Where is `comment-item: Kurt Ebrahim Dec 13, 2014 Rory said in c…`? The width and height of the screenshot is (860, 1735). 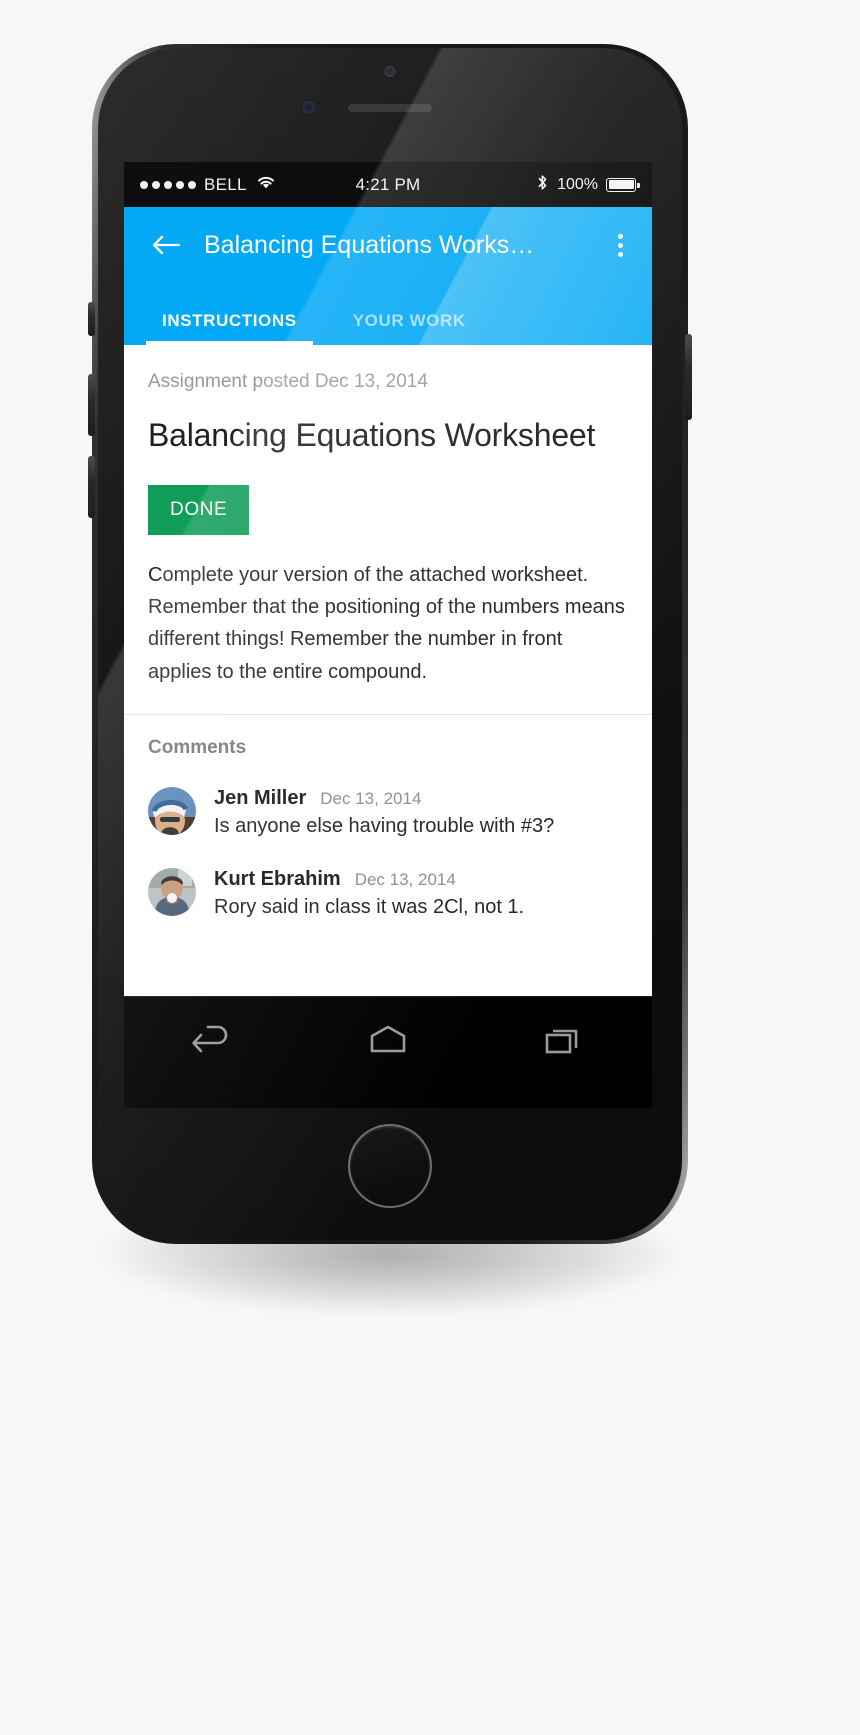 comment-item: Kurt Ebrahim Dec 13, 2014 Rory said in c… is located at coordinates (388, 880).